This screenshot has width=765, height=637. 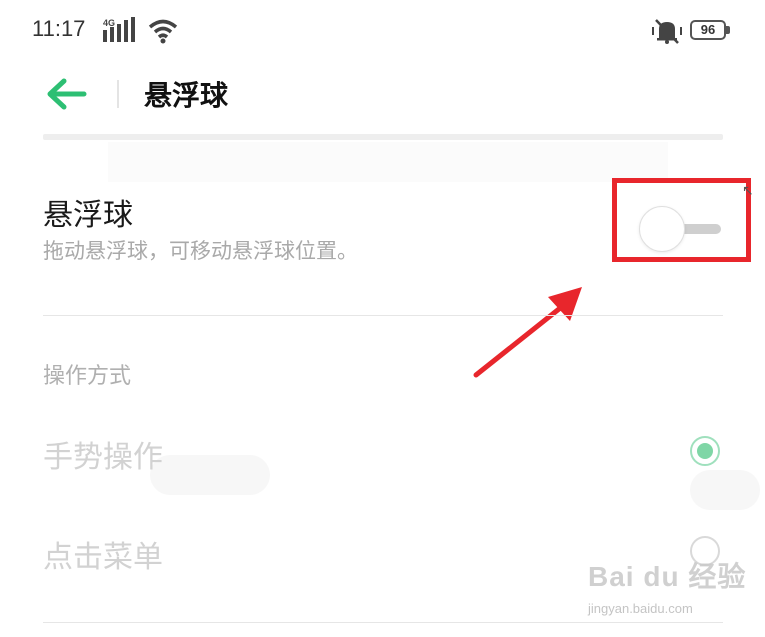 I want to click on pointer-cursor-icon: ↖, so click(x=748, y=191).